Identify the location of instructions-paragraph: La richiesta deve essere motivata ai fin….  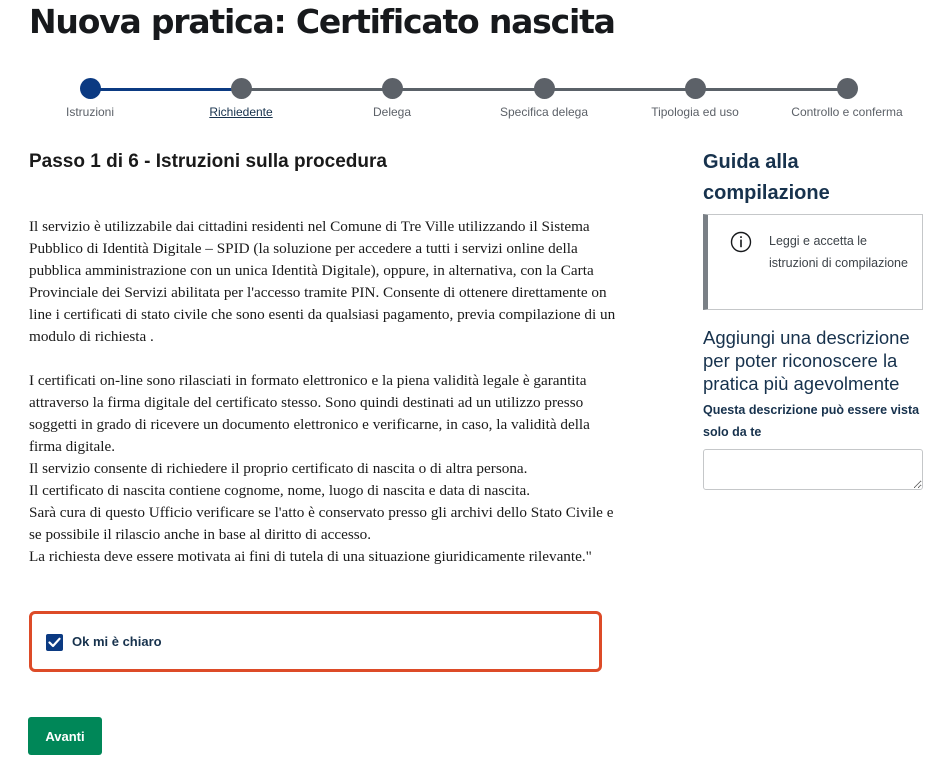
(310, 556).